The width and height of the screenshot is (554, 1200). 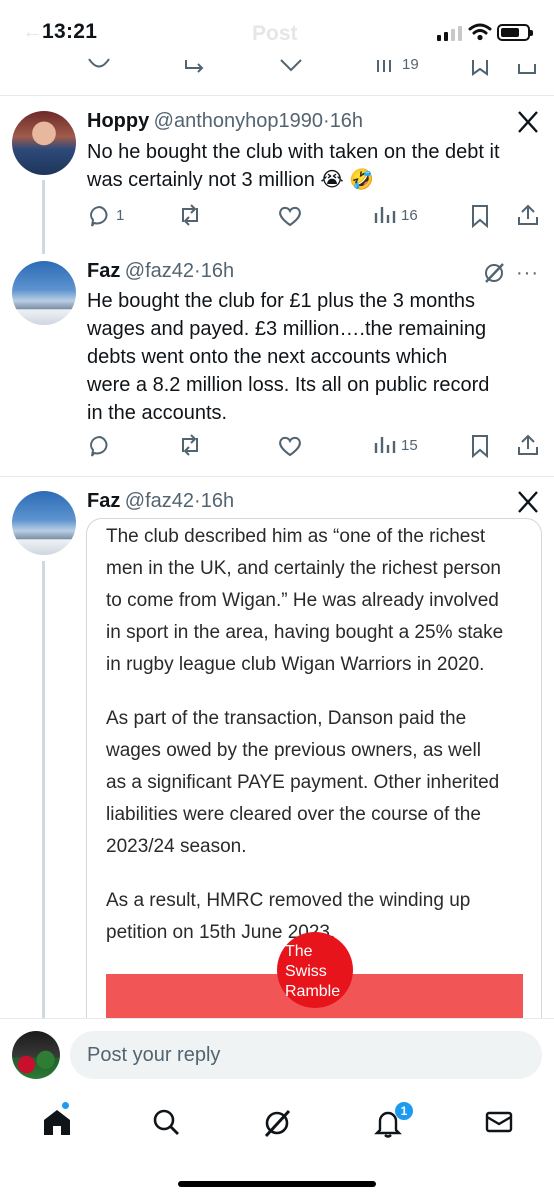 What do you see at coordinates (410, 64) in the screenshot?
I see `views-count: 19` at bounding box center [410, 64].